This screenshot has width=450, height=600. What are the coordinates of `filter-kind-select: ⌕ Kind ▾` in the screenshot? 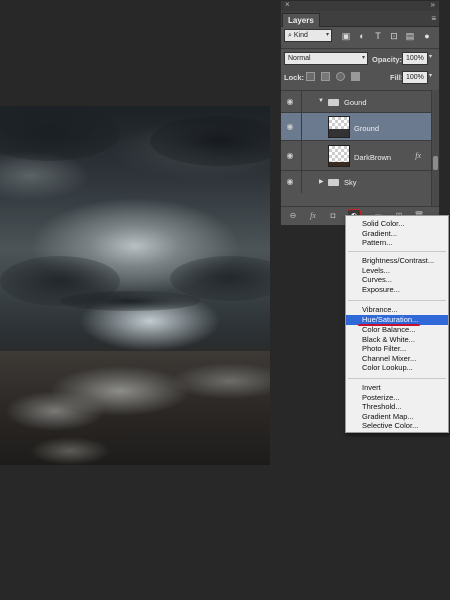 It's located at (308, 35).